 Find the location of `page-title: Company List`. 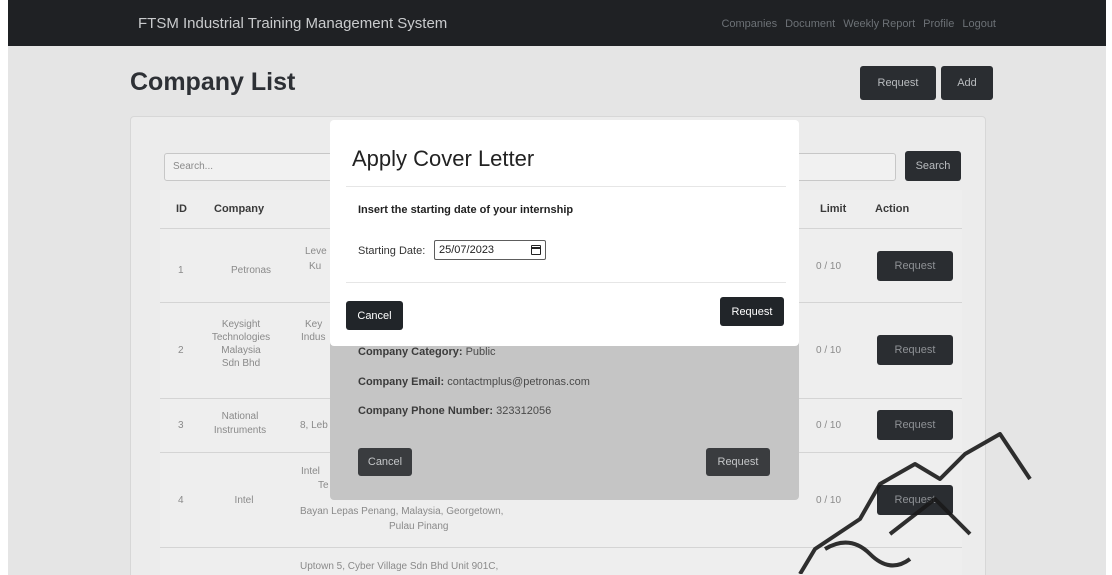

page-title: Company List is located at coordinates (213, 82).